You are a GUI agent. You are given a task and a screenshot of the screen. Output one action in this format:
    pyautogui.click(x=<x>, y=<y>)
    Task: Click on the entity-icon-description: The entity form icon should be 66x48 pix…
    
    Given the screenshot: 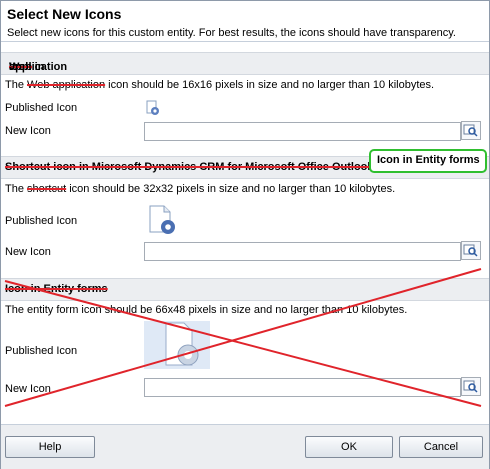 What is the action you would take?
    pyautogui.click(x=206, y=310)
    